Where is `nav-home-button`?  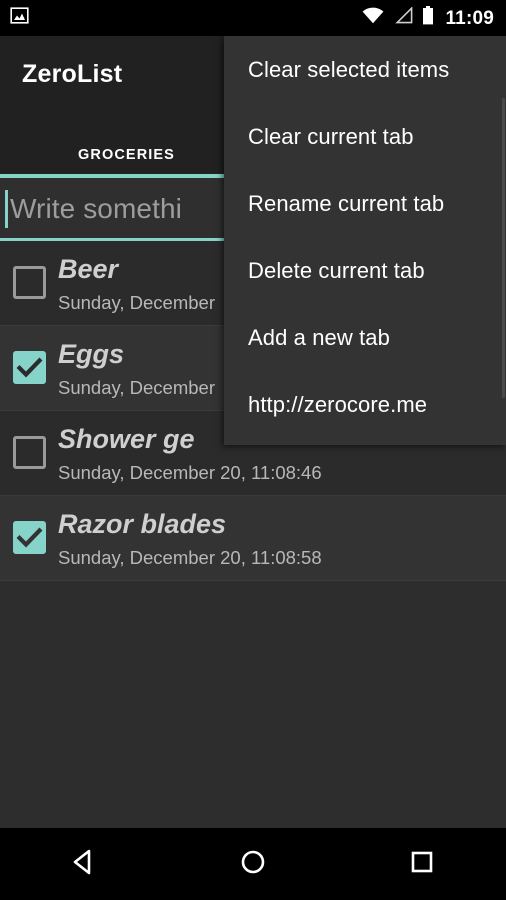 nav-home-button is located at coordinates (253, 864).